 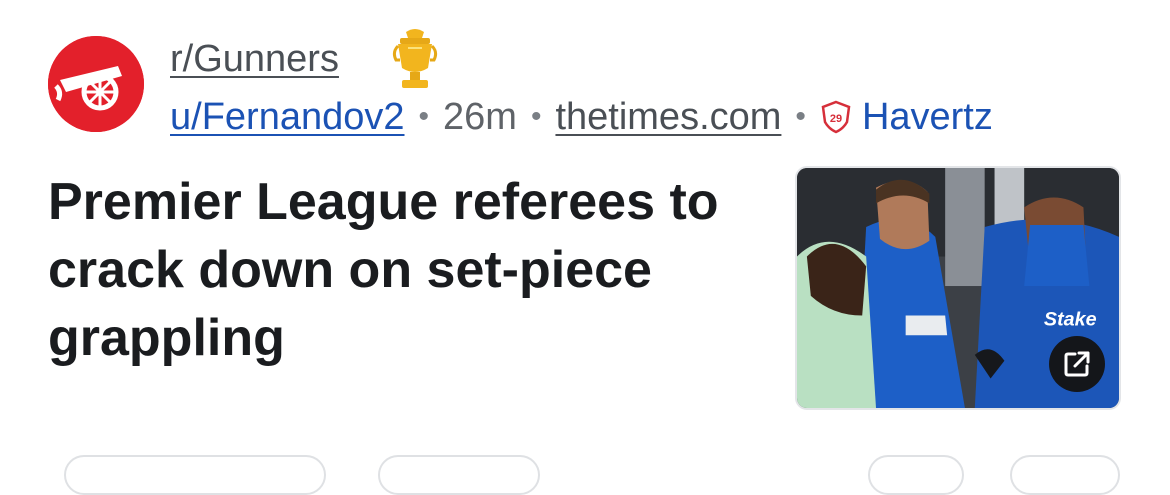 I want to click on external-link-icon, so click(x=1077, y=364).